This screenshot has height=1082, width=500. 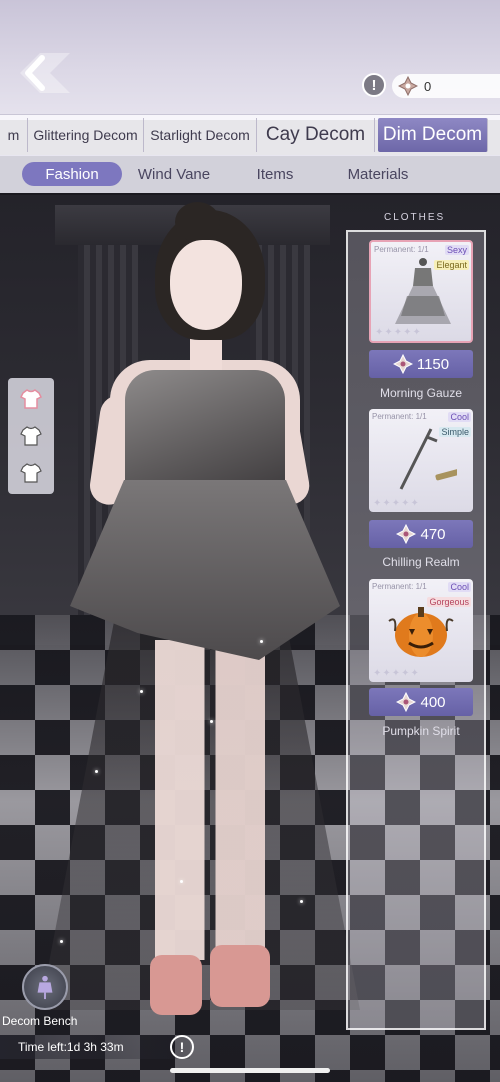 What do you see at coordinates (433, 135) in the screenshot?
I see `tab-dim-decom: Dim Decom` at bounding box center [433, 135].